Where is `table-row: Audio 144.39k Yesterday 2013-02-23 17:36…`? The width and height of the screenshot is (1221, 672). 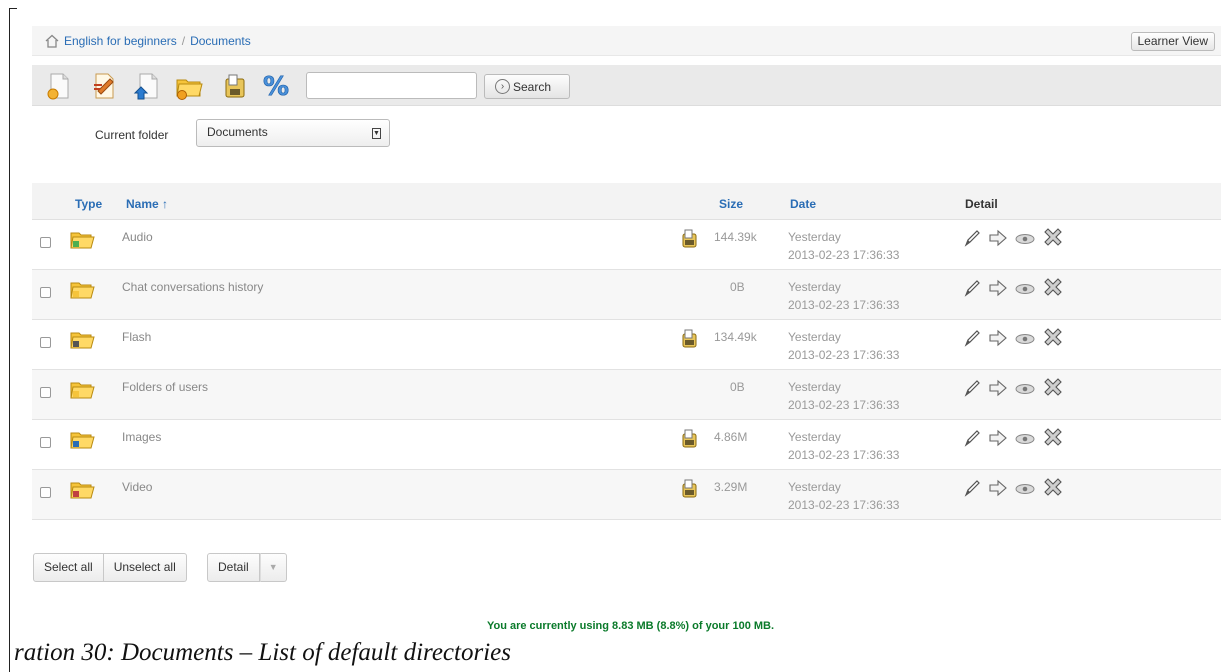 table-row: Audio 144.39k Yesterday 2013-02-23 17:36… is located at coordinates (626, 245).